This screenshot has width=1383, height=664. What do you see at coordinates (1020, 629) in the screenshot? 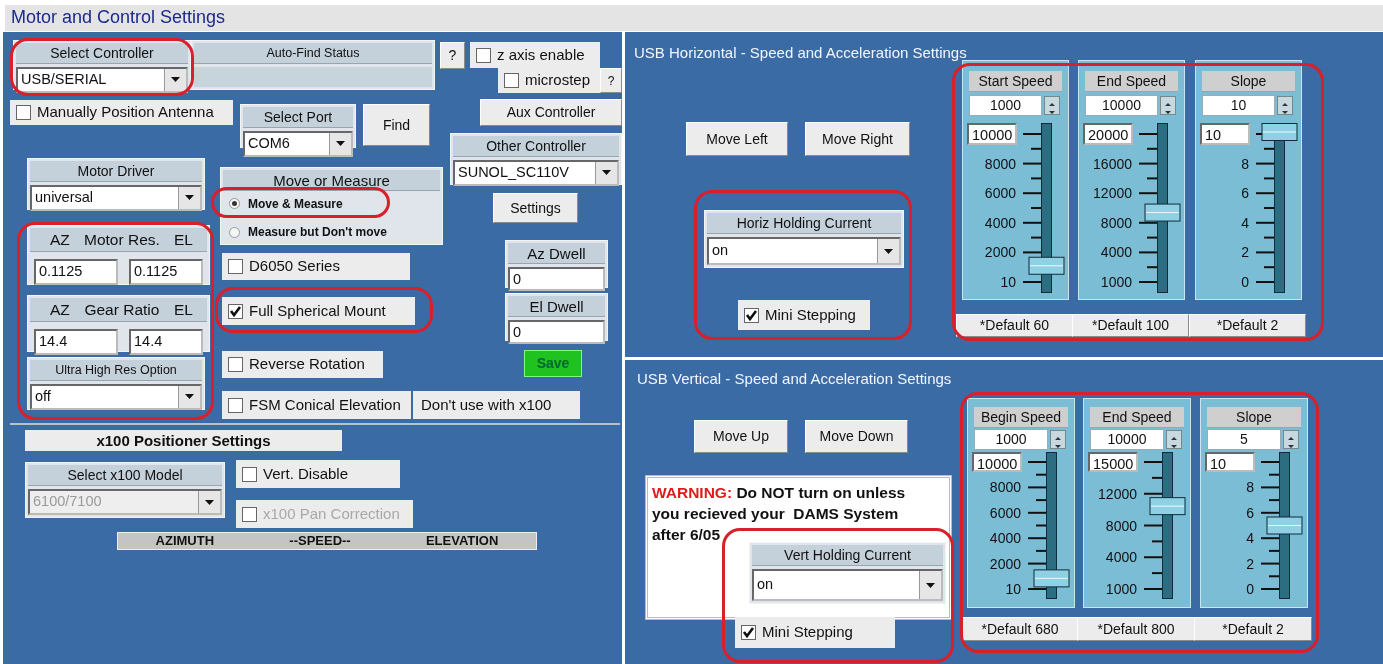
I see `default-button: *Default 680` at bounding box center [1020, 629].